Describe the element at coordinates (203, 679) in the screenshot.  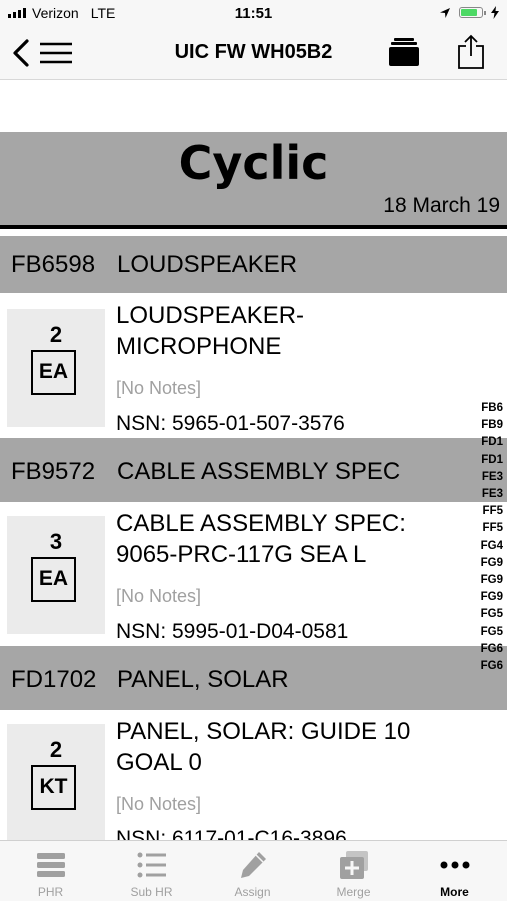
I see `section-name: PANEL, SOLAR` at that location.